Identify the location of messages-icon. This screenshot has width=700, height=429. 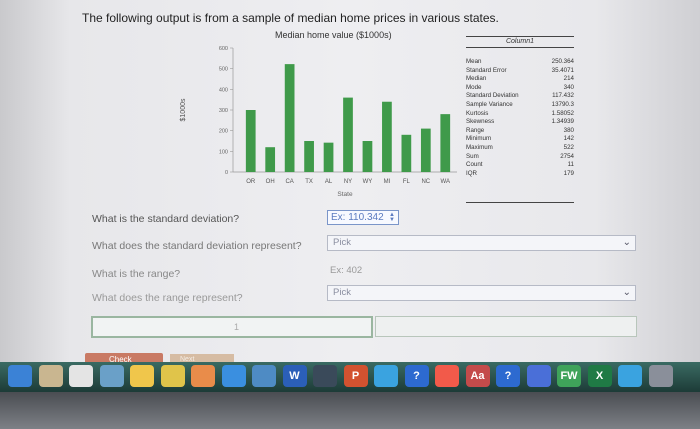
(630, 376).